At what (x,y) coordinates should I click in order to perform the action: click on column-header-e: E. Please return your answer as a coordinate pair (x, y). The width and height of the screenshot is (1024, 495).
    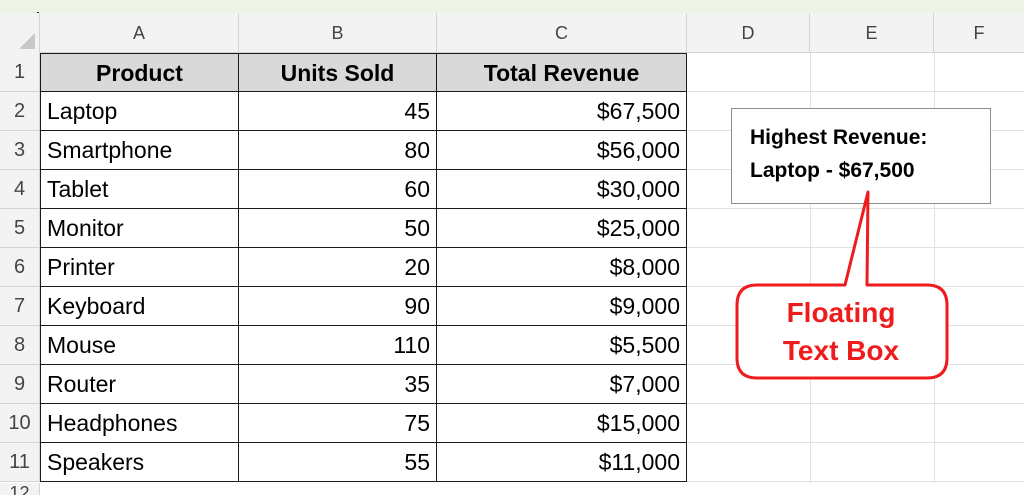
    Looking at the image, I should click on (872, 33).